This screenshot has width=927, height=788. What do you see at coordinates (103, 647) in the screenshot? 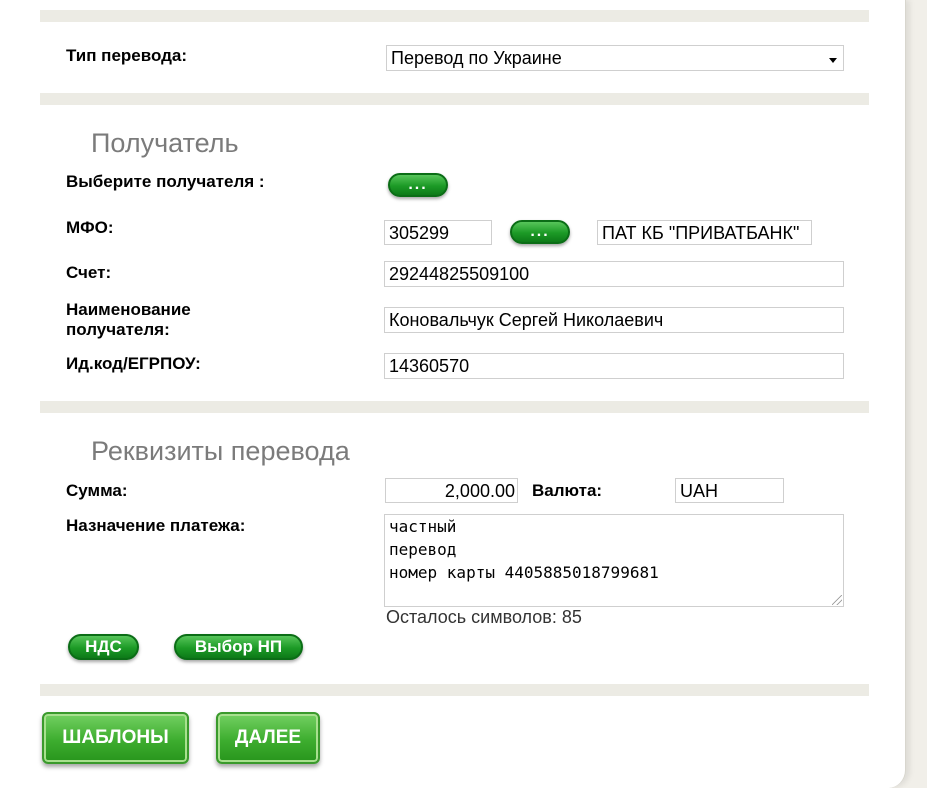
I see `vat-button: НДС` at bounding box center [103, 647].